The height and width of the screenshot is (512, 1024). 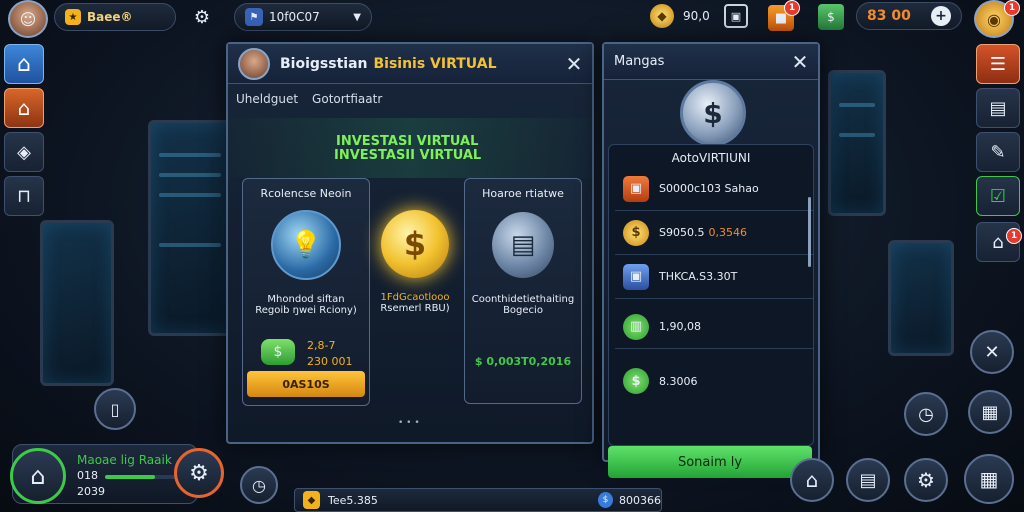 What do you see at coordinates (636, 188) in the screenshot?
I see `cube-icon: ▣` at bounding box center [636, 188].